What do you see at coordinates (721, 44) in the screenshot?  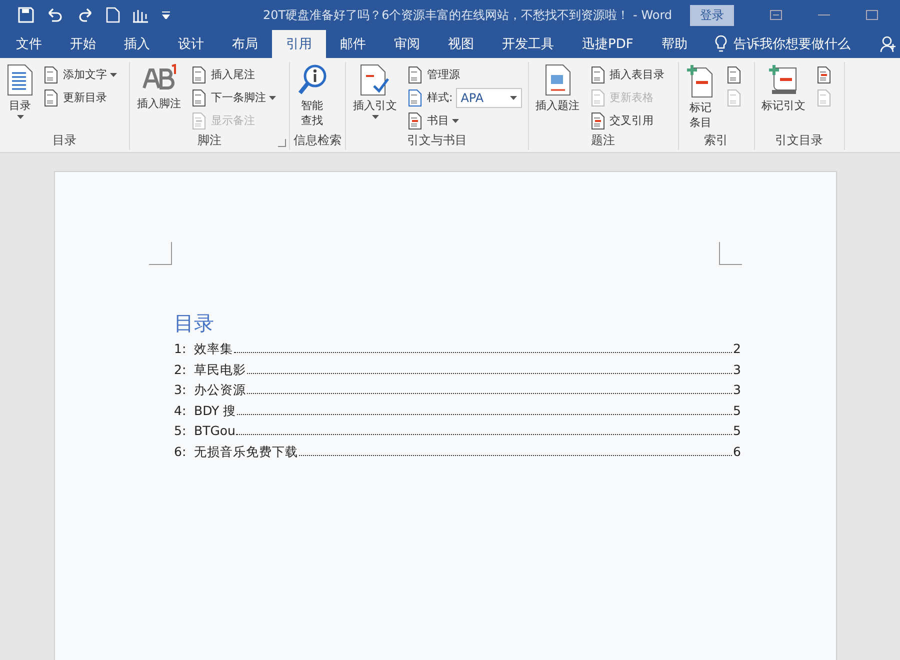 I see `lightbulb-icon` at bounding box center [721, 44].